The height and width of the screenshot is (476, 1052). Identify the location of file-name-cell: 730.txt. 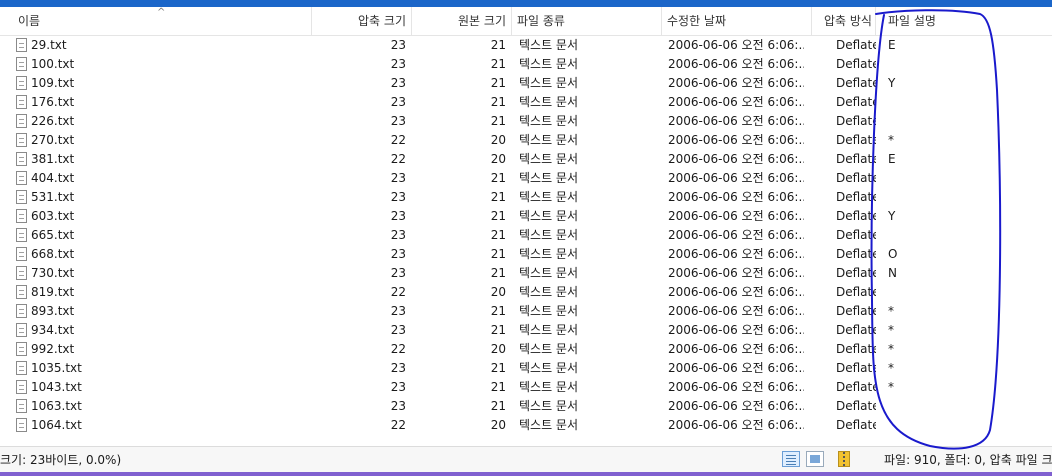
(161, 273).